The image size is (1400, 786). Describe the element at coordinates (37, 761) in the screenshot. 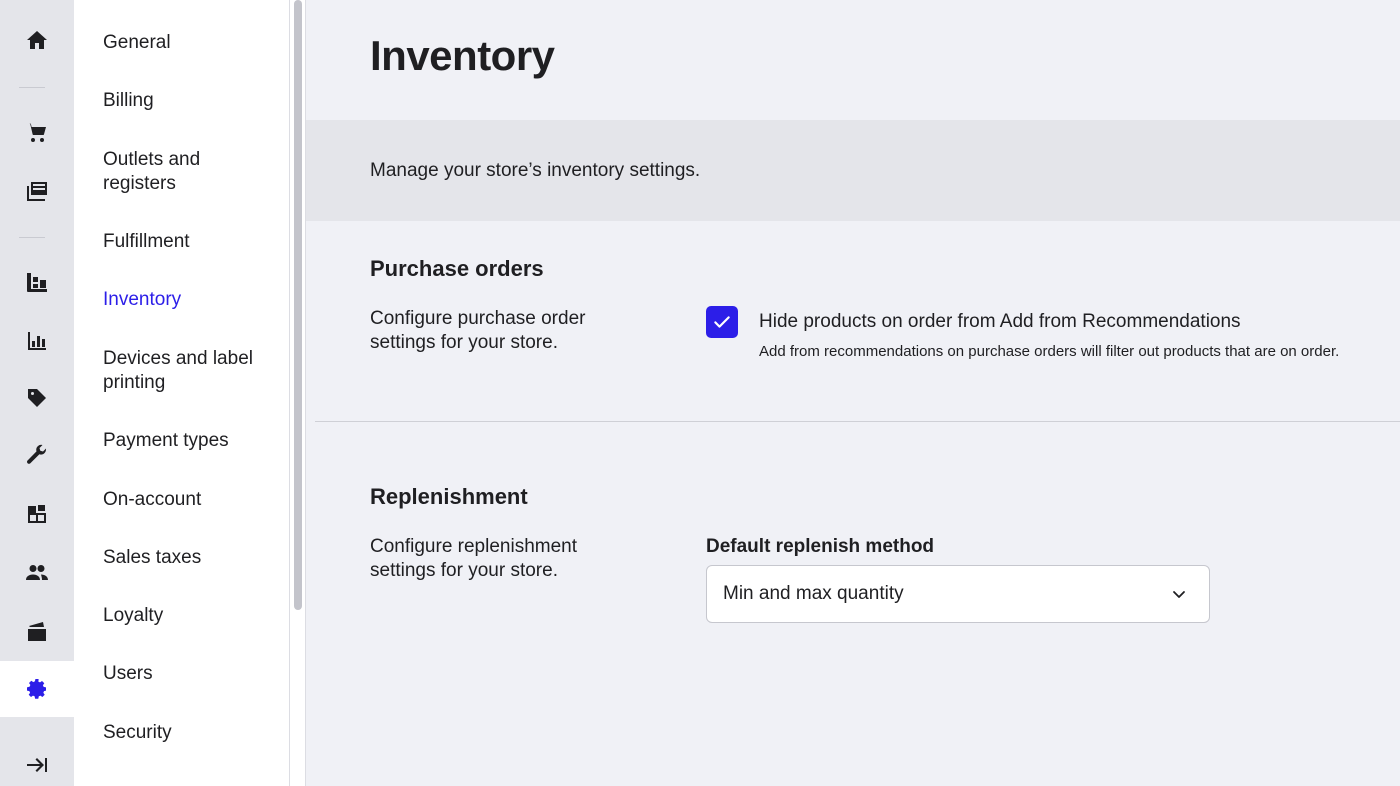

I see `expand-icon` at that location.